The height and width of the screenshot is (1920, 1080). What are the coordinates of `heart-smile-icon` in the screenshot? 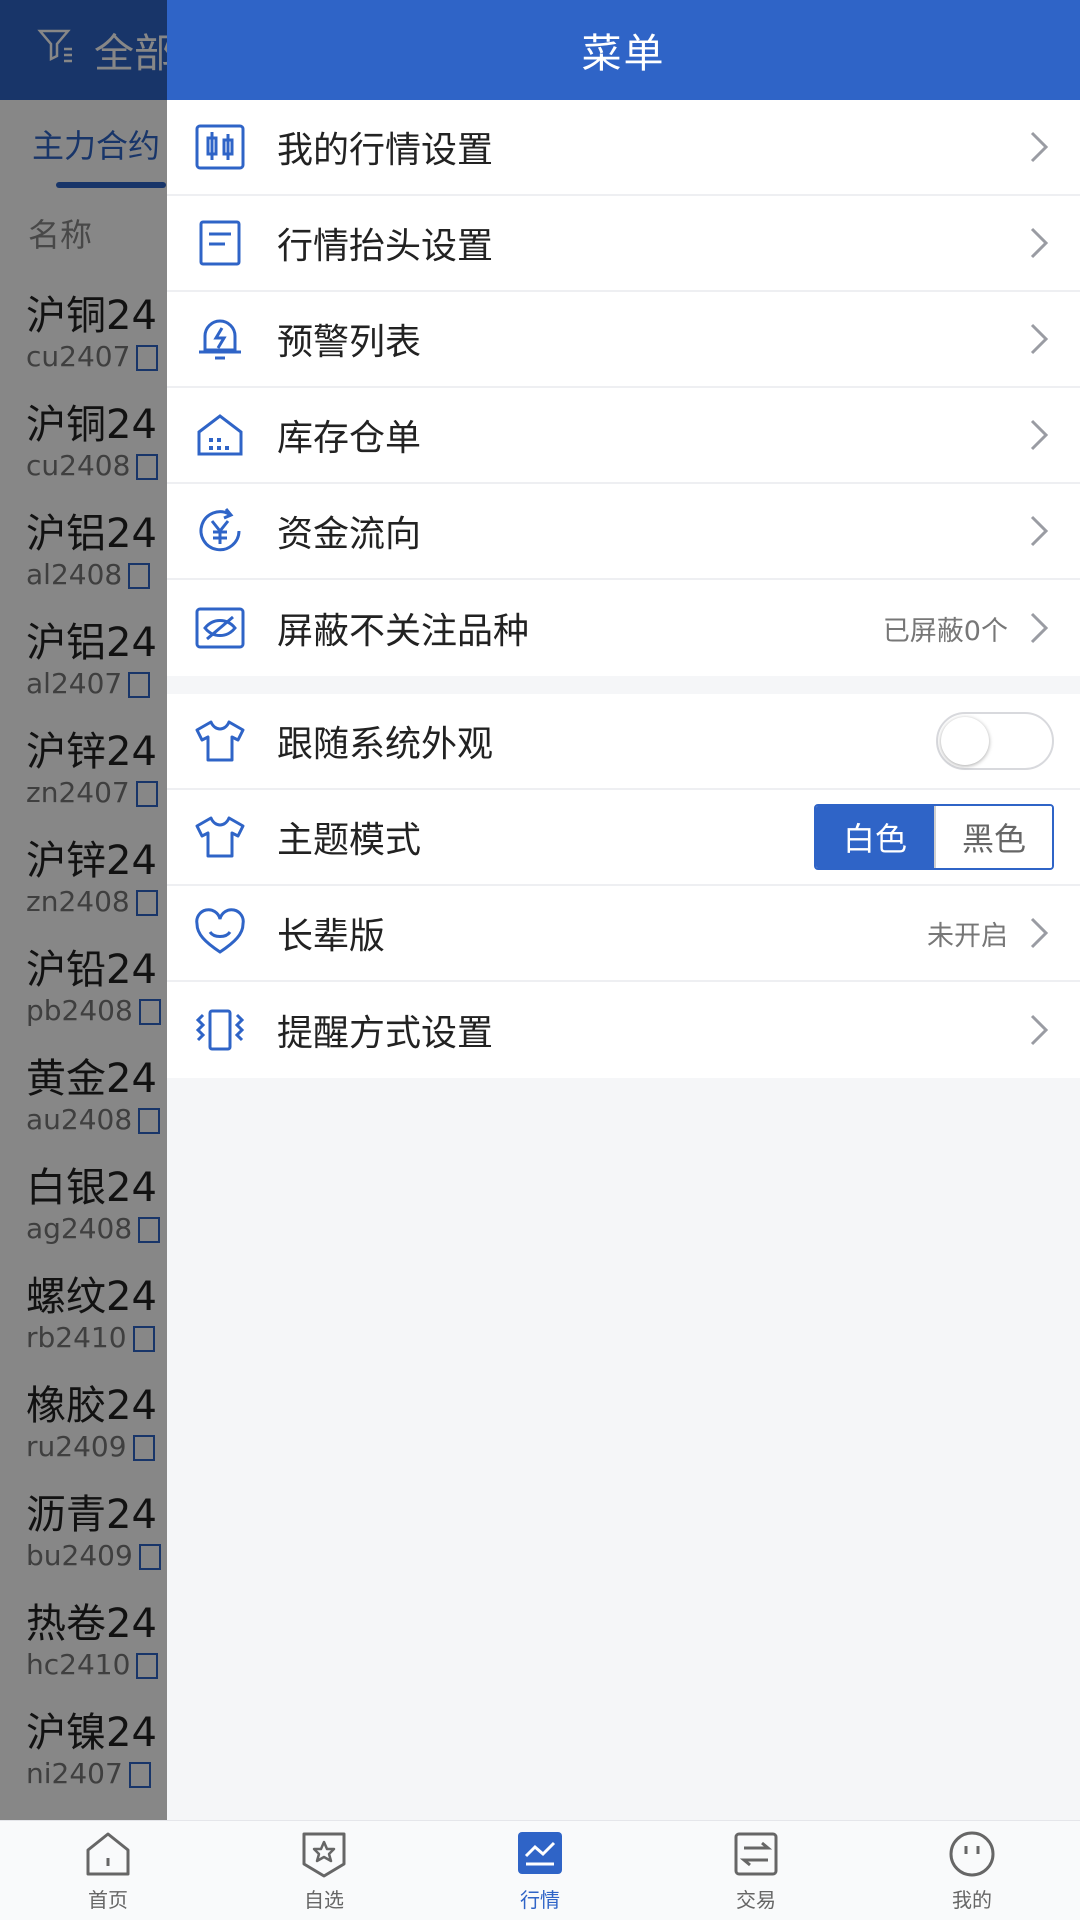 It's located at (220, 933).